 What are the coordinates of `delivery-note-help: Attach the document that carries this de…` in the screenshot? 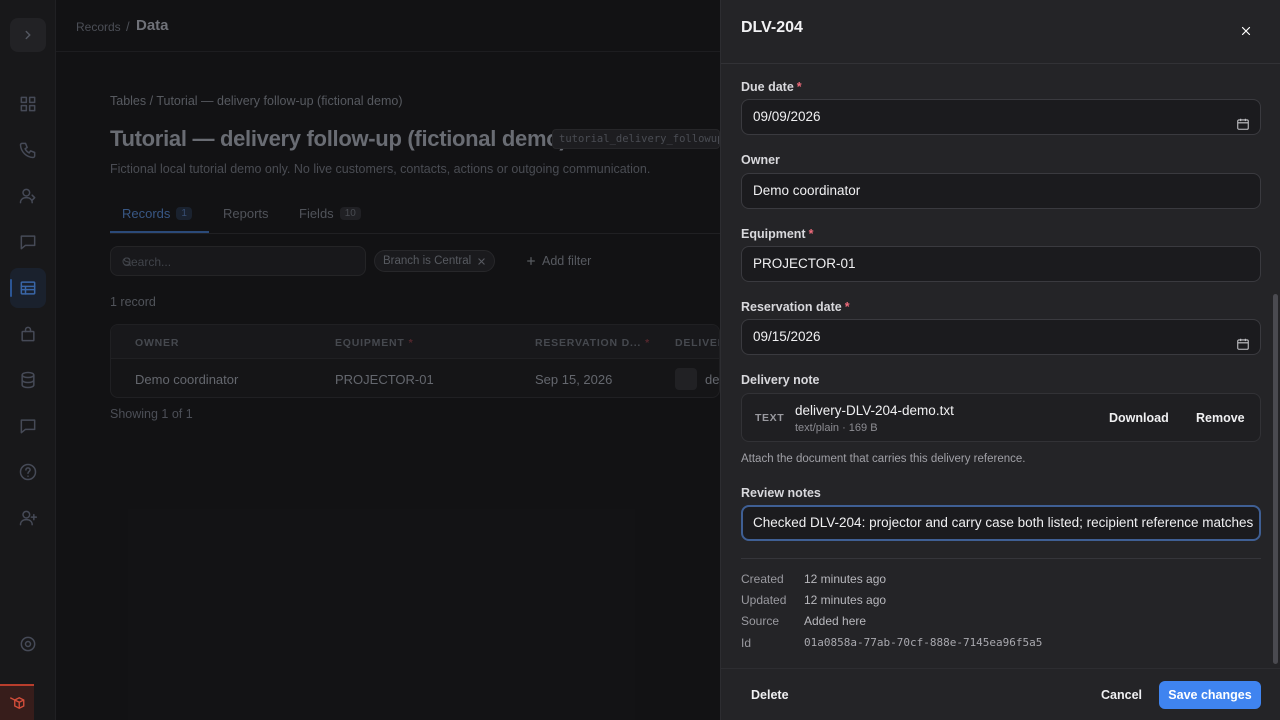 It's located at (883, 459).